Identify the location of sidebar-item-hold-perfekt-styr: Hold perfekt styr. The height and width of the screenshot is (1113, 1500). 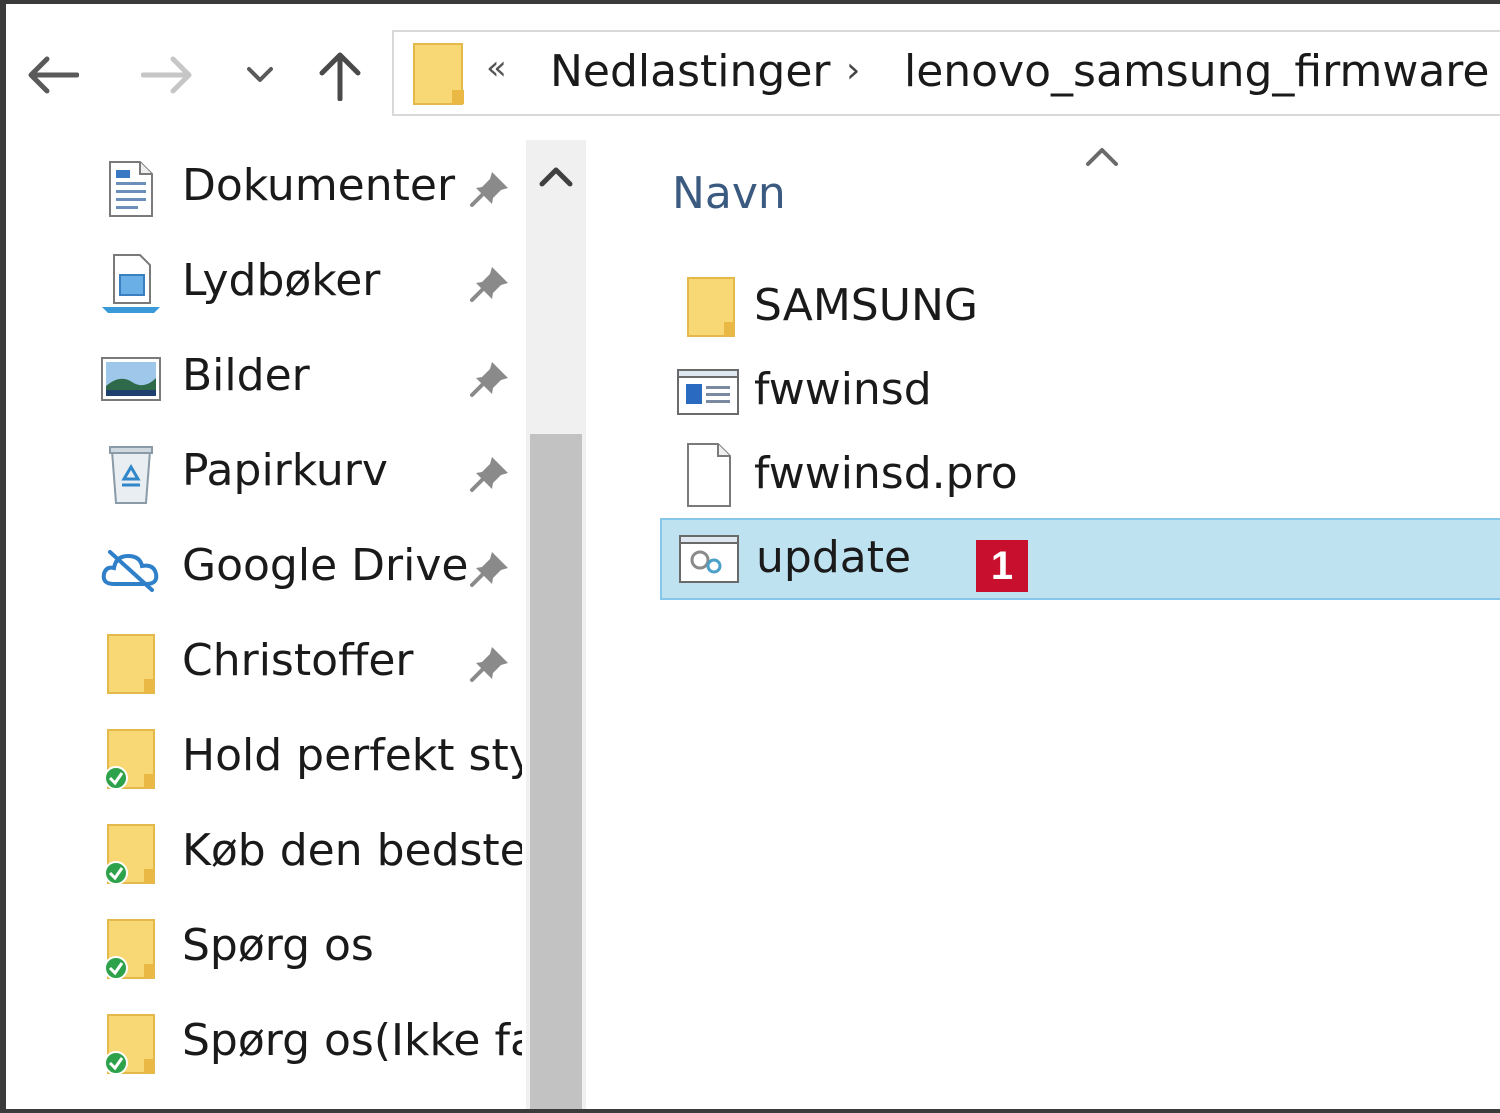
(266, 757).